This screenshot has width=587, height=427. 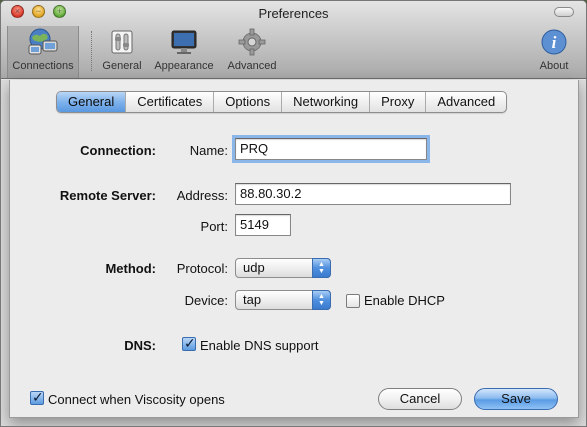 I want to click on general-switches-icon, so click(x=122, y=42).